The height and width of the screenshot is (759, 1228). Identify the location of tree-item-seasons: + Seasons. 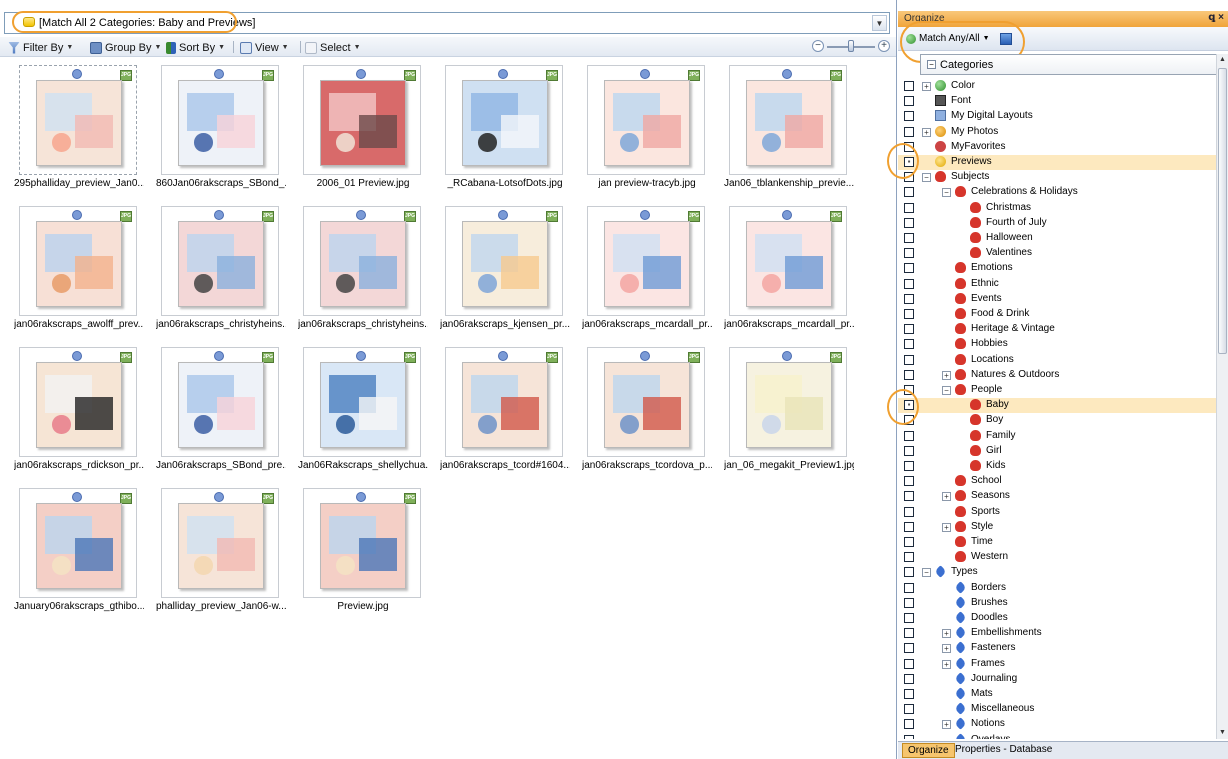
(1057, 496).